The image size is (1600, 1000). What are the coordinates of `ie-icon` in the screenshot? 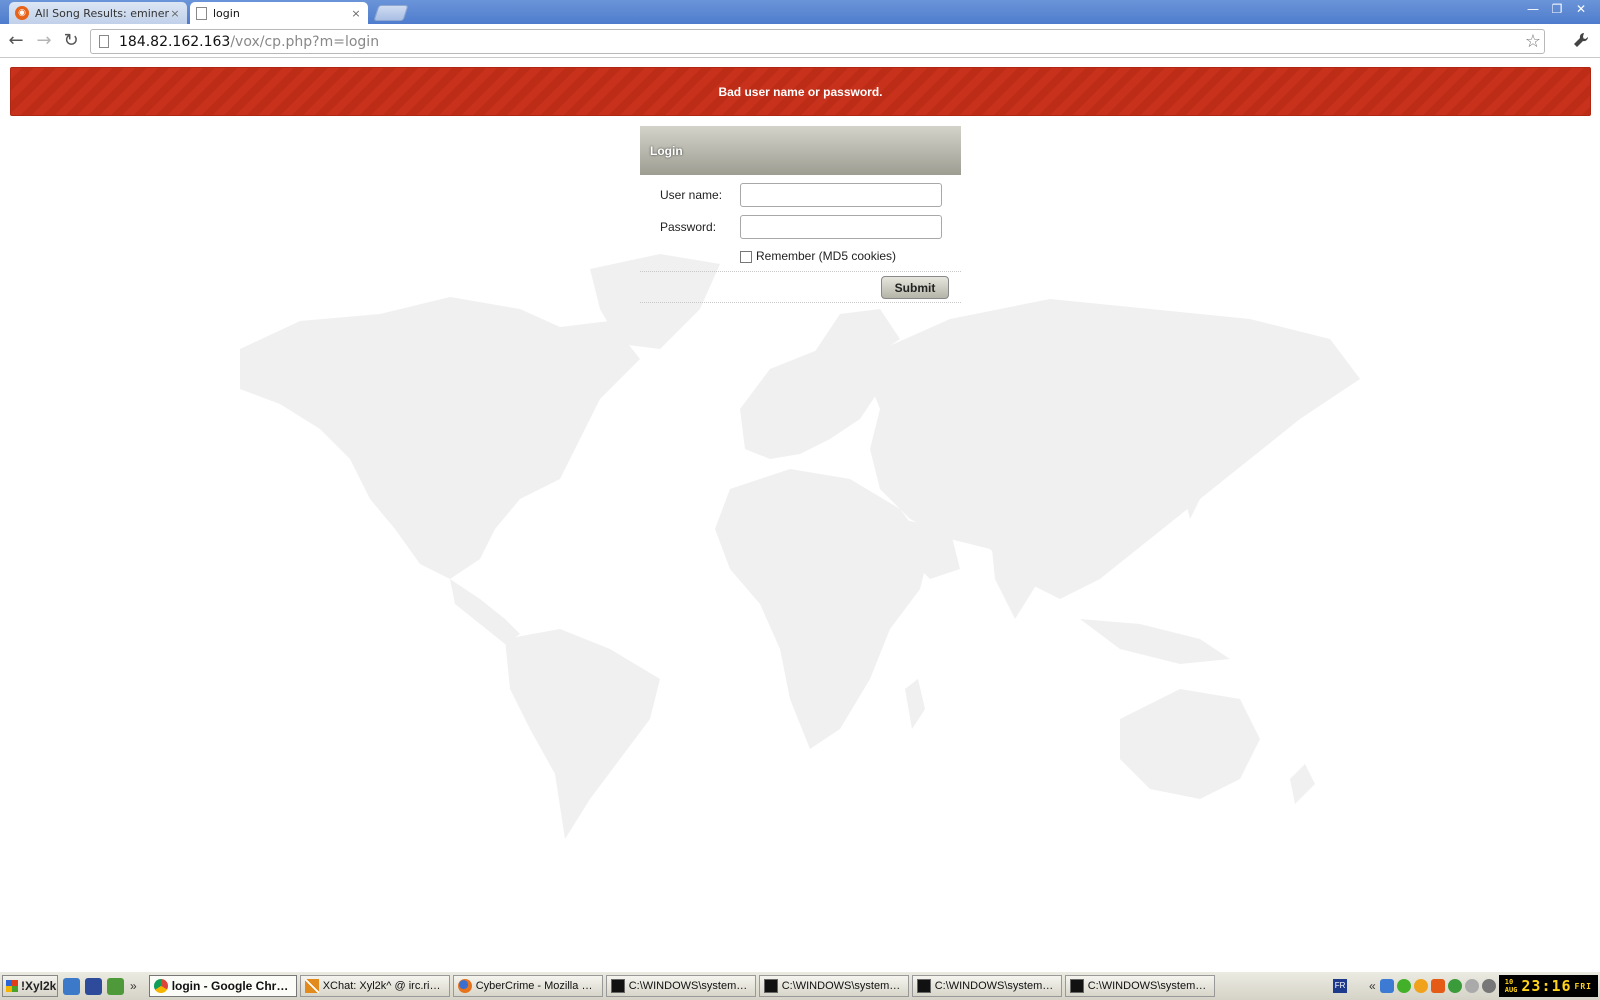 It's located at (71, 986).